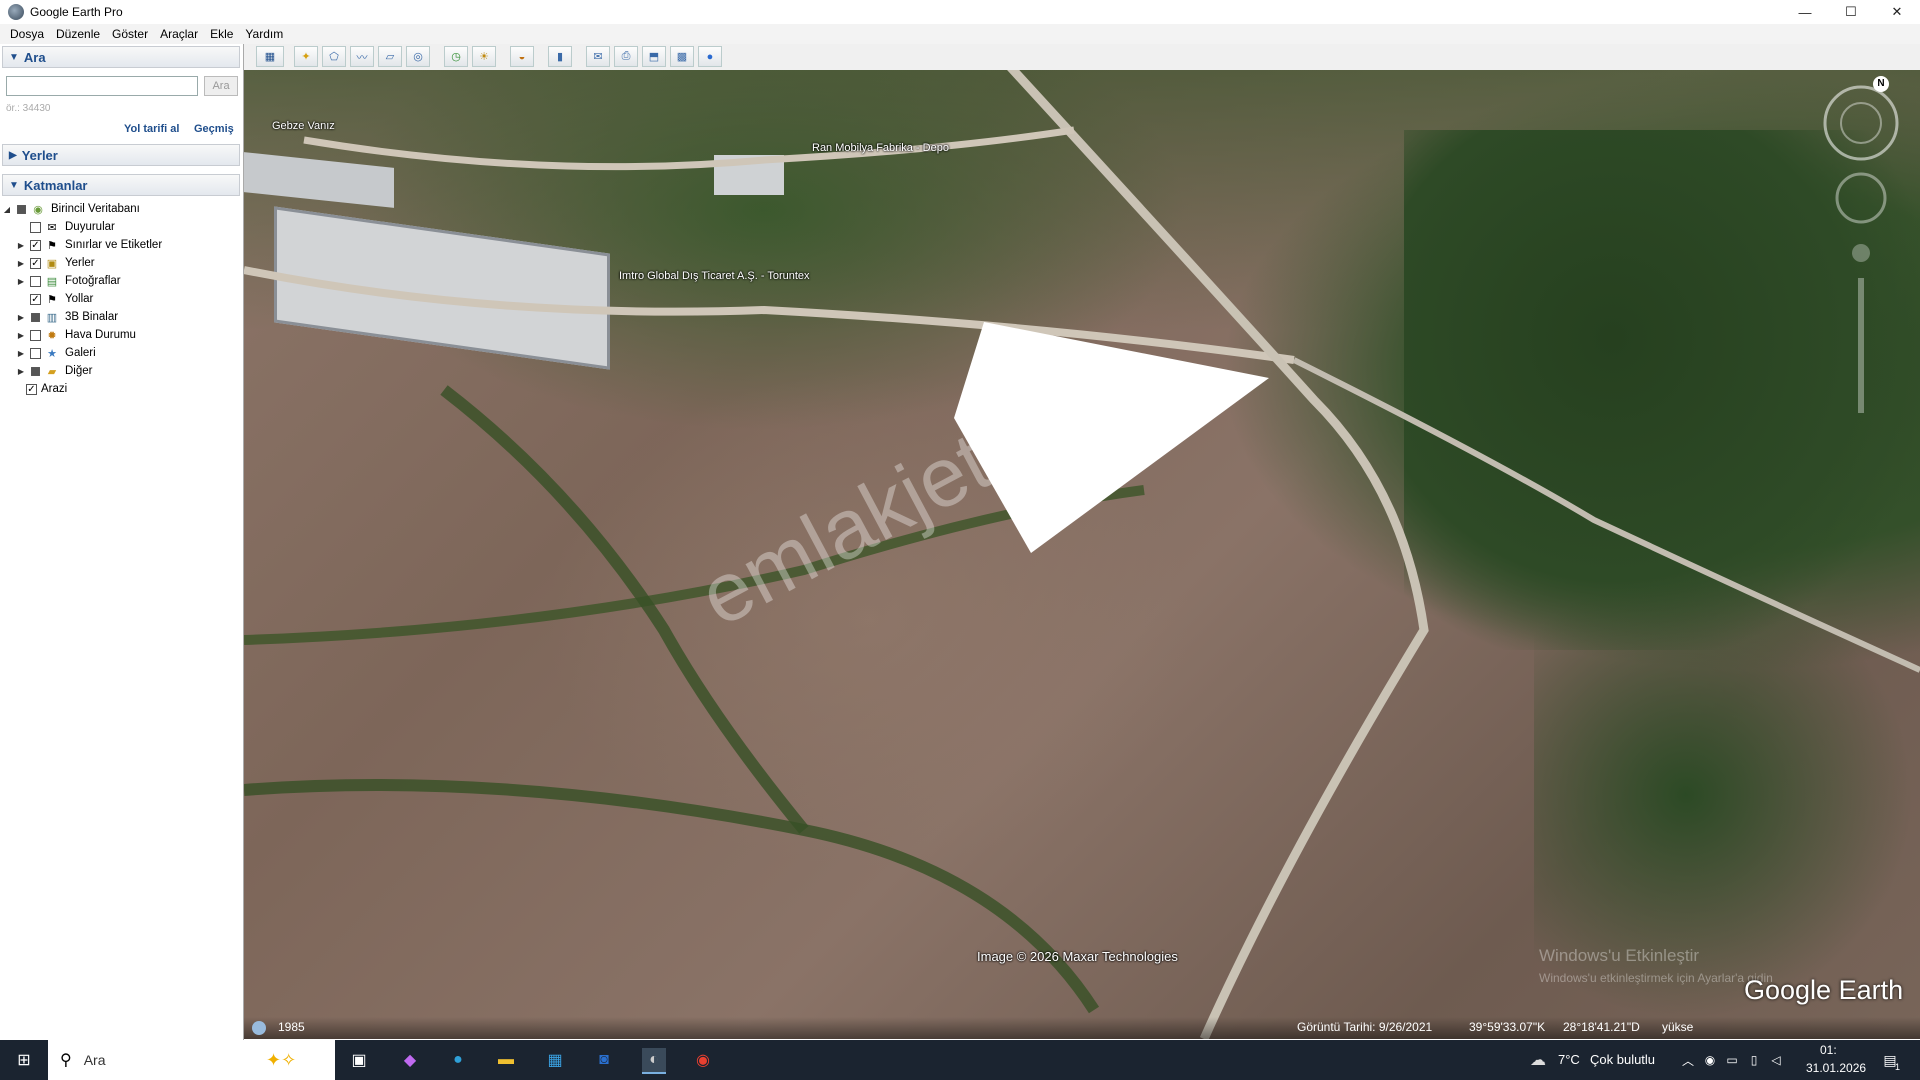 The height and width of the screenshot is (1080, 1920). I want to click on polygon-icon: ⬠, so click(334, 56).